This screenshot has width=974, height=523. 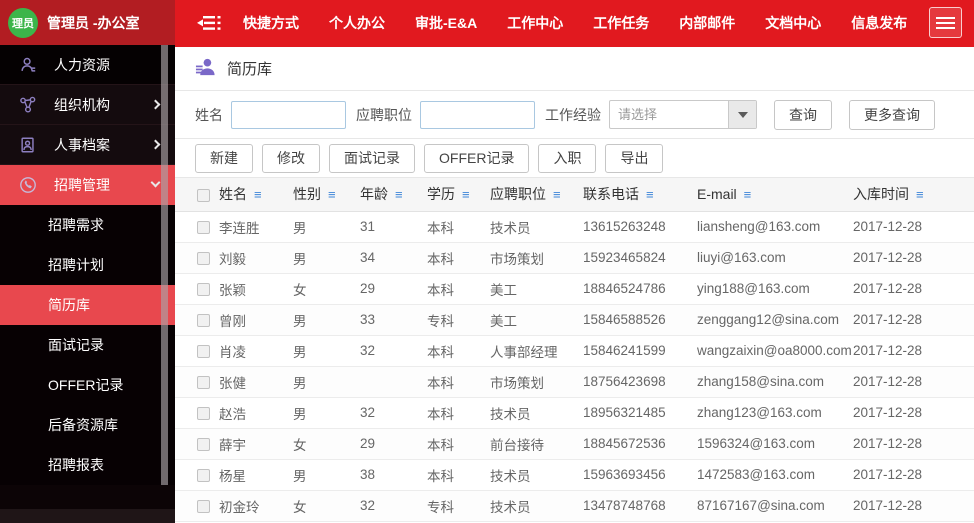 What do you see at coordinates (510, 414) in the screenshot?
I see `cell-position: 技术员` at bounding box center [510, 414].